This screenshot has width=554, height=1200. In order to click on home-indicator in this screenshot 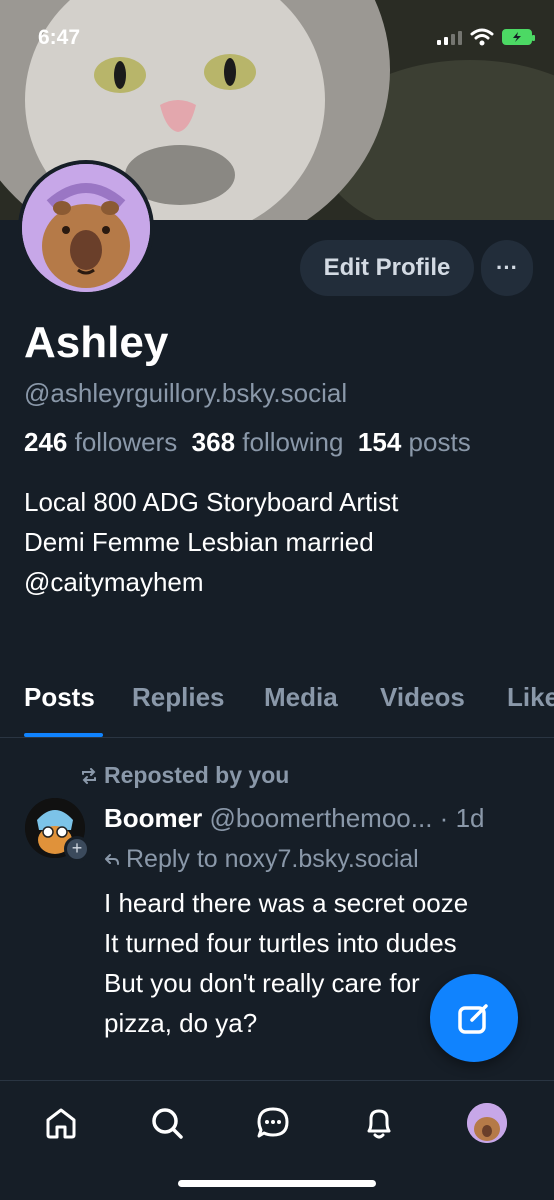, I will do `click(277, 1183)`.